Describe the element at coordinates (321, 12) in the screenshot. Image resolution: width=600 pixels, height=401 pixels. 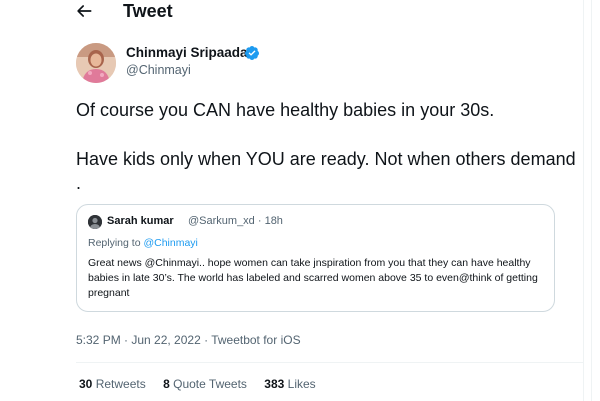
I see `header: Tweet` at that location.